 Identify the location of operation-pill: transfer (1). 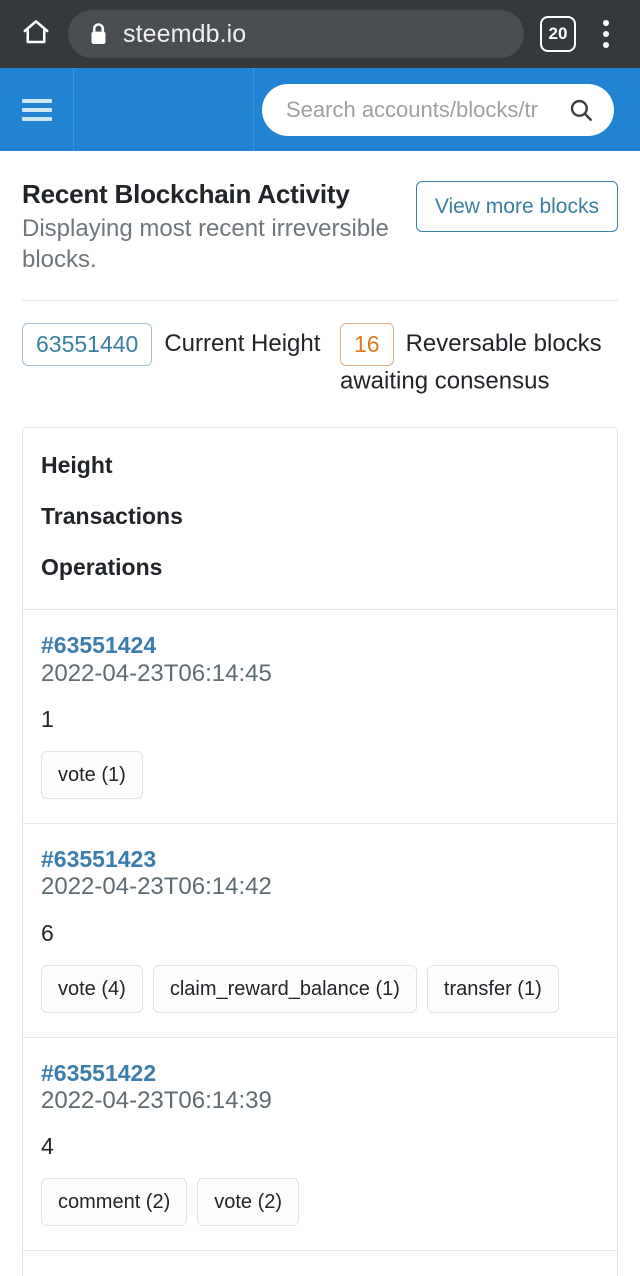
(492, 988).